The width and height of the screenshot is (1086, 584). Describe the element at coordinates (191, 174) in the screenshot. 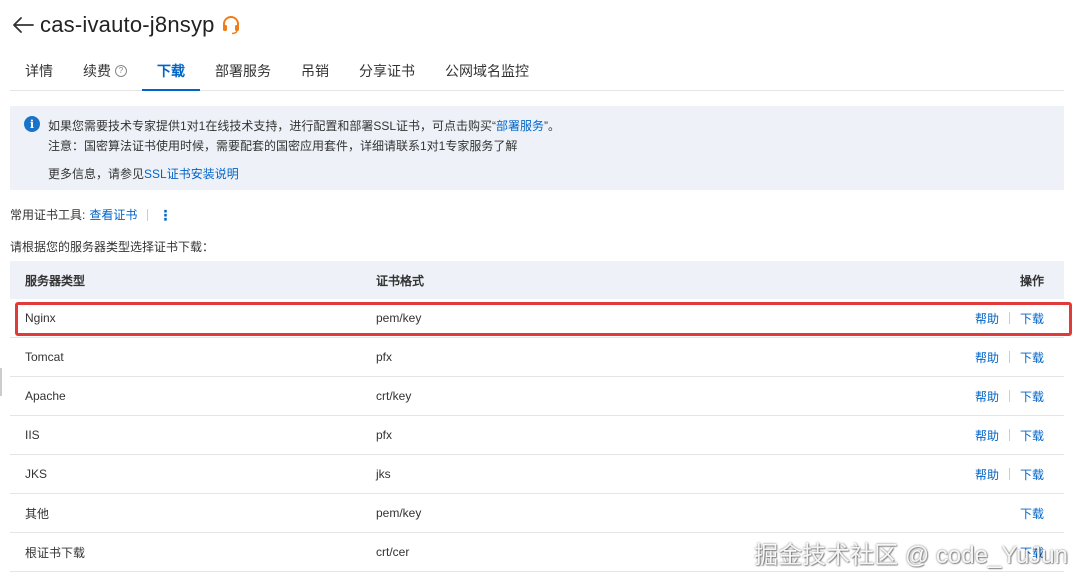

I see `ssl-install-guide-link: SSL证书安装说明` at that location.